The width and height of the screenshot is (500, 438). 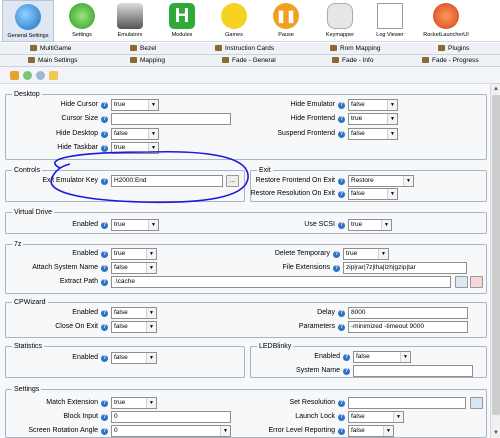 I want to click on error-level-reporting-dropdown: false ▼, so click(x=371, y=431).